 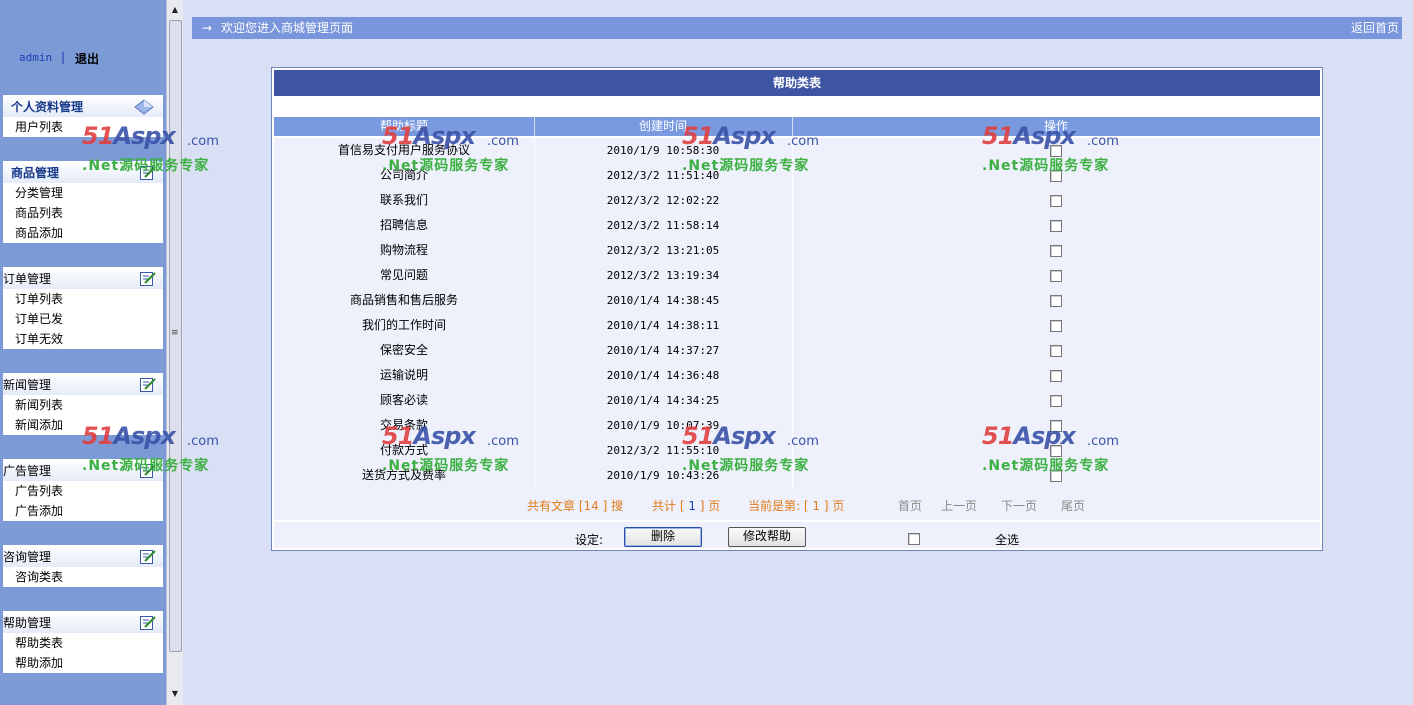 I want to click on sidebar-item: 新闻添加, so click(x=83, y=425).